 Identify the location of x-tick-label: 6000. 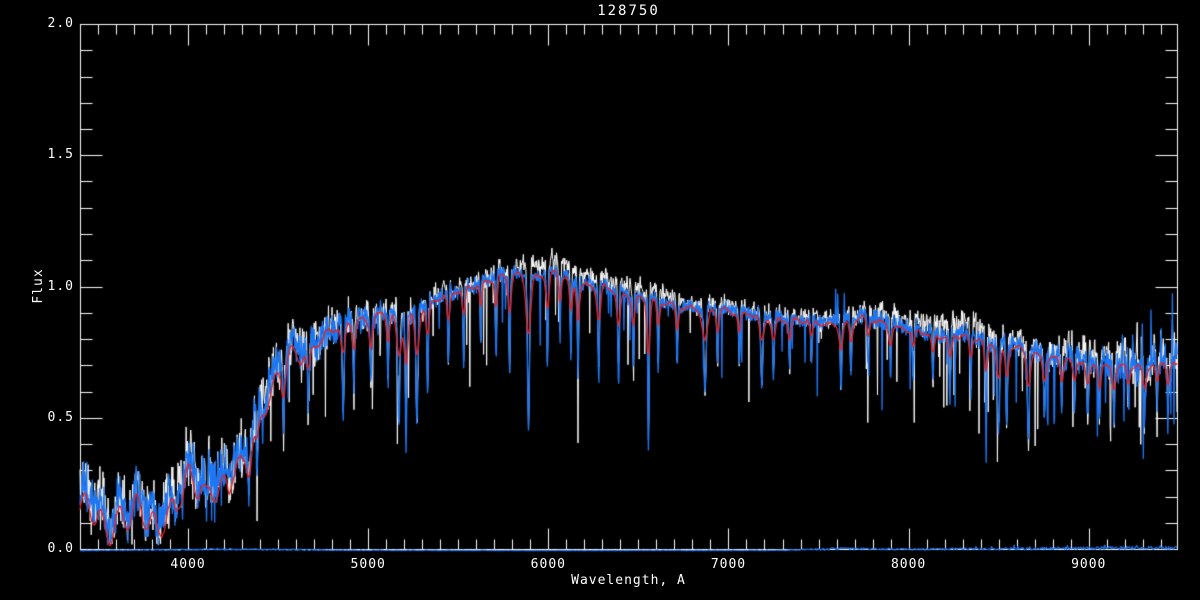
(548, 564).